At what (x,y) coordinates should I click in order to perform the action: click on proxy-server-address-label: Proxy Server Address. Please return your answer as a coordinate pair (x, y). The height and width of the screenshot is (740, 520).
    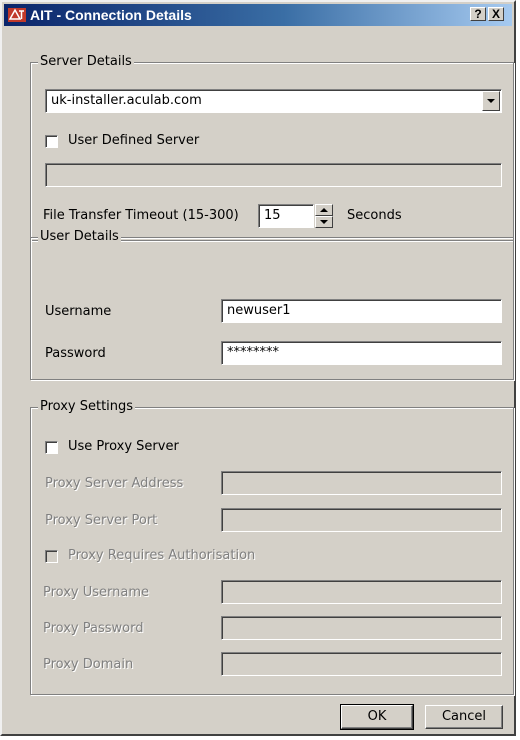
    Looking at the image, I should click on (114, 483).